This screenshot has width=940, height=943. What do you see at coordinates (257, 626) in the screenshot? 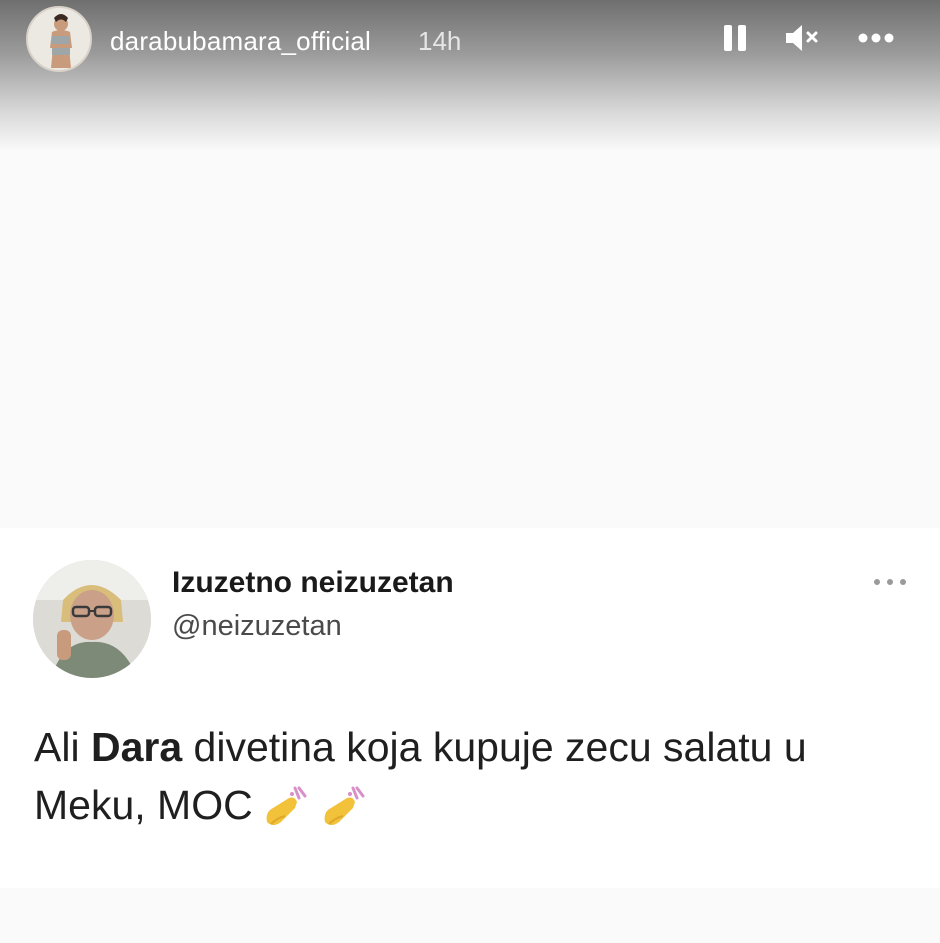
I see `tweet-handle: @neizuzetan` at bounding box center [257, 626].